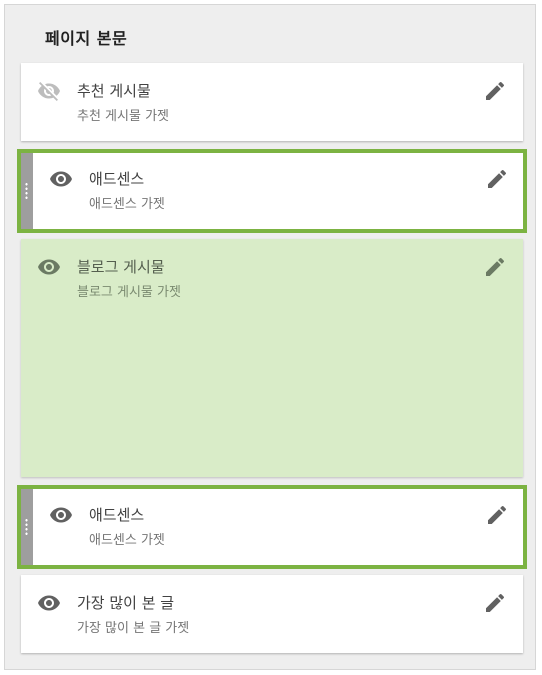 The height and width of the screenshot is (675, 542). I want to click on gadget-subtitle: 추천 게시물 가젯, so click(123, 116).